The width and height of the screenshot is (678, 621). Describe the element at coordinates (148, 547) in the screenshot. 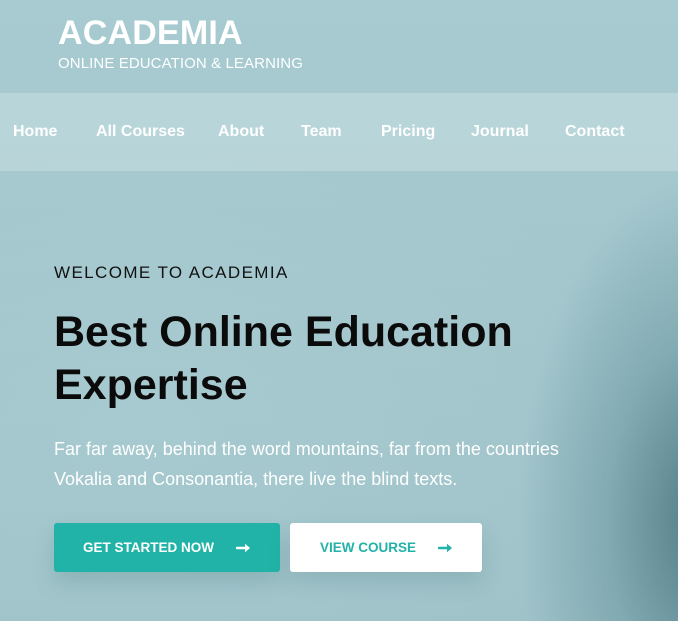

I see `get-started-button-label: GET STARTED NOW` at that location.